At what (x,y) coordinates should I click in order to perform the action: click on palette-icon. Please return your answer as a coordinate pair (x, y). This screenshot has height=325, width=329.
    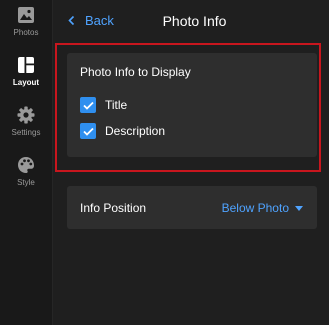
    Looking at the image, I should click on (26, 165).